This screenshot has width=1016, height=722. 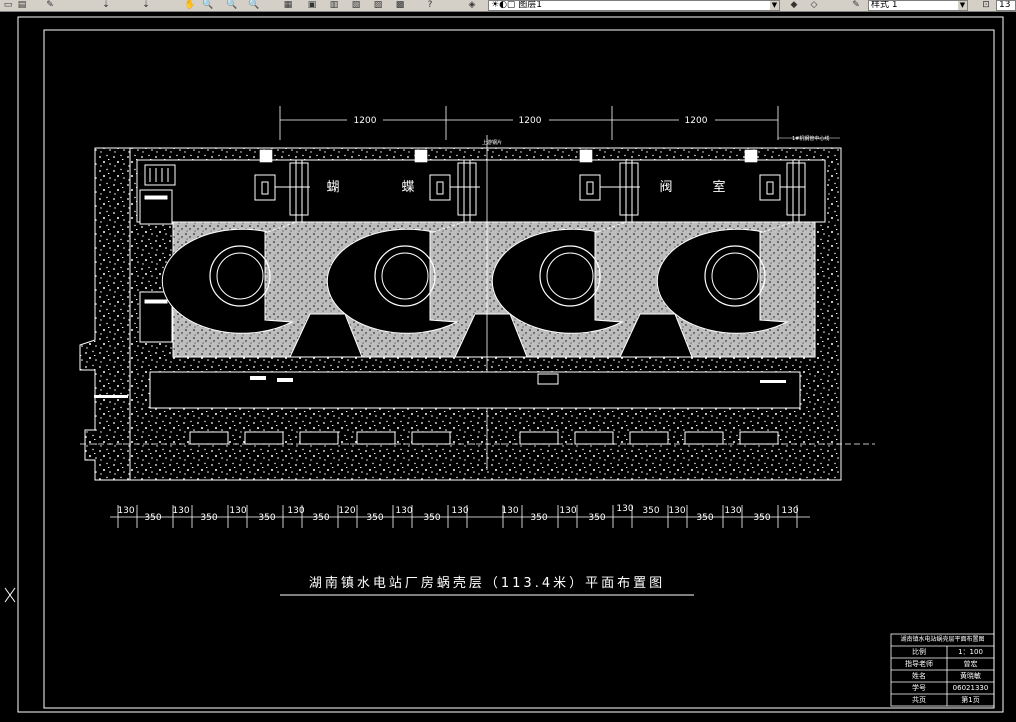 I want to click on sheet-set-icon: ▧, so click(x=356, y=5).